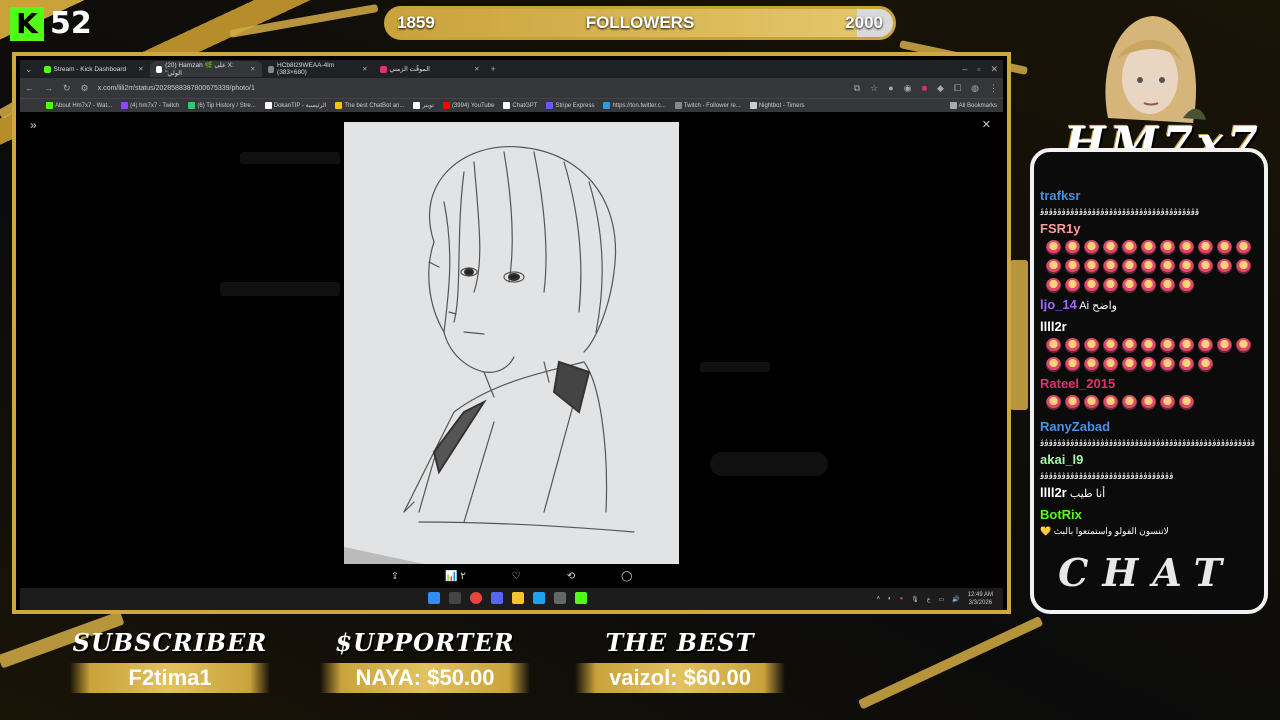  I want to click on extension-icon: ◉, so click(908, 88).